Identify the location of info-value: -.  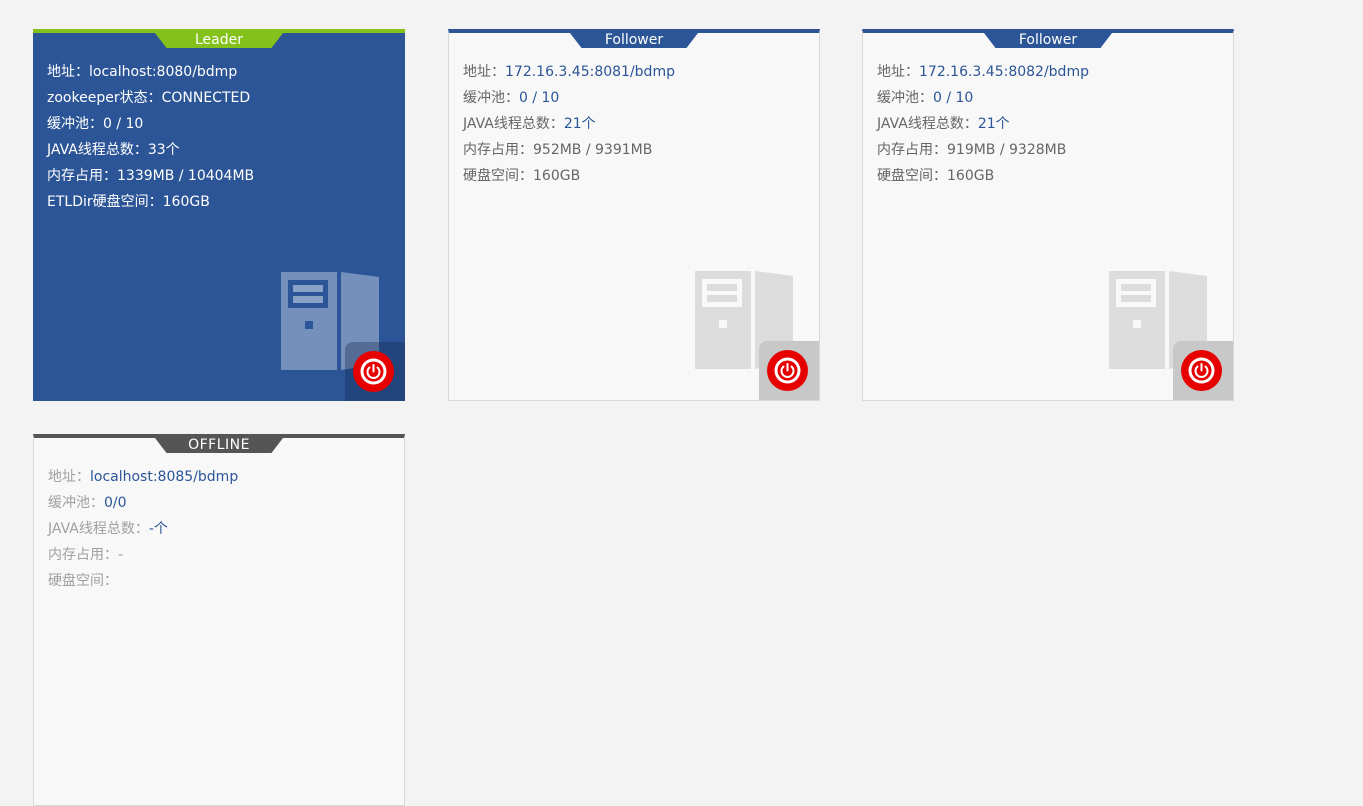
(121, 555).